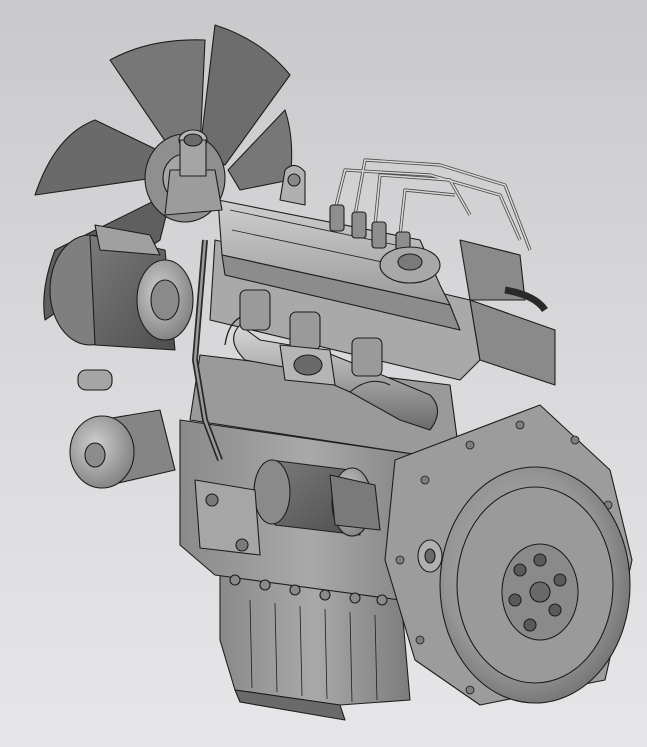 This screenshot has width=647, height=747. I want to click on fitting, so click(430, 556).